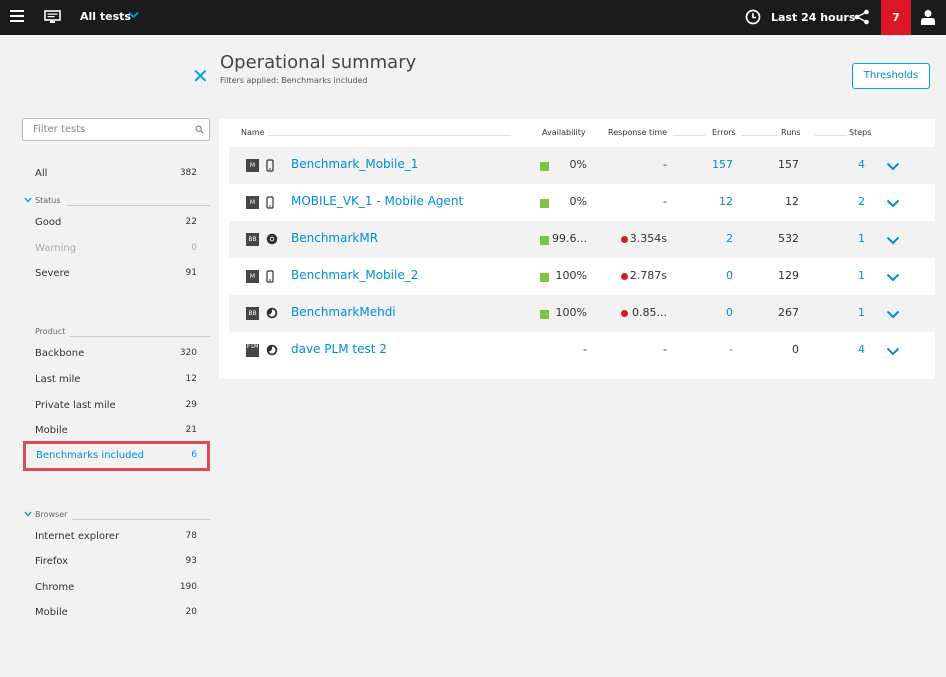  Describe the element at coordinates (191, 536) in the screenshot. I see `sidebar-item-count: 78` at that location.